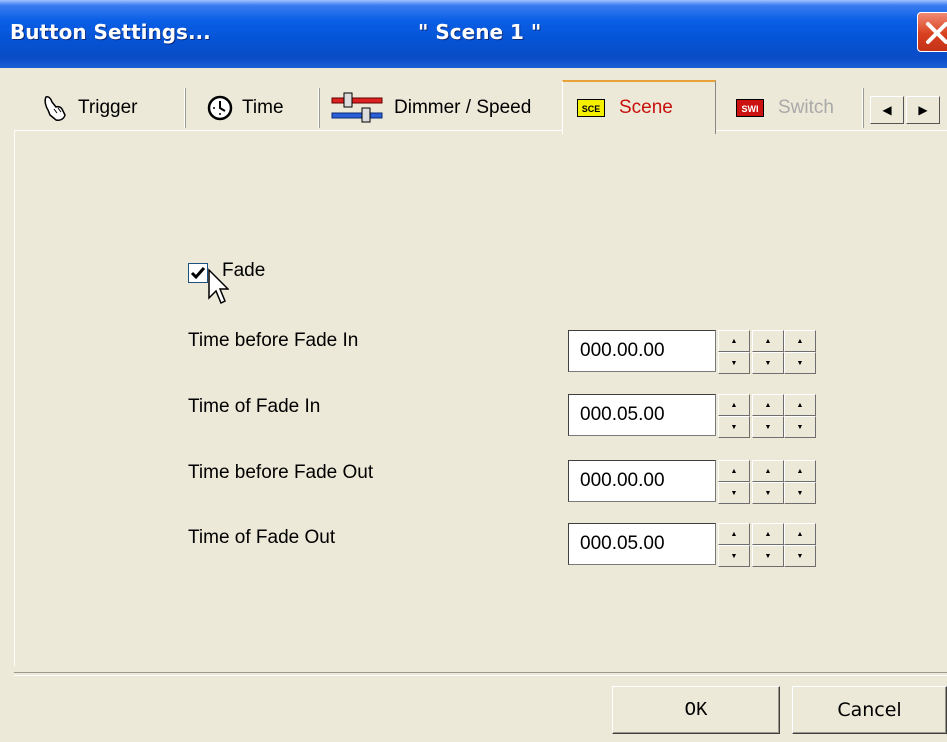 The width and height of the screenshot is (947, 742). I want to click on tab-scroll-right-button: ▶, so click(923, 110).